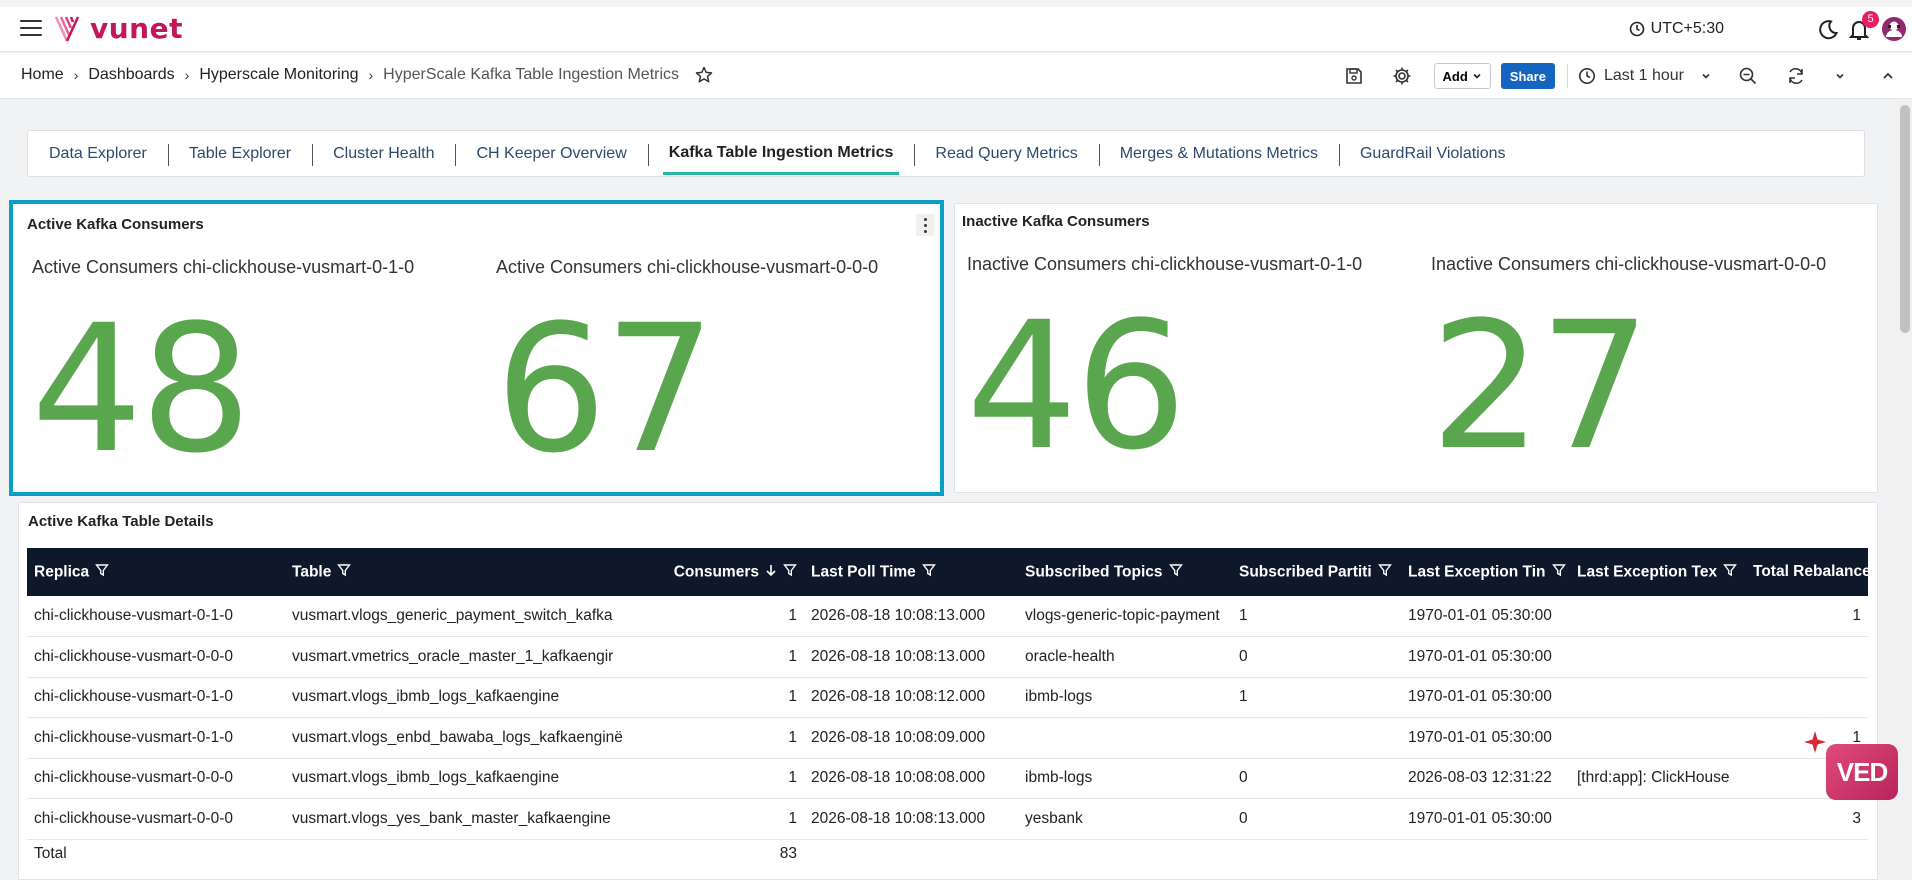 The height and width of the screenshot is (880, 1912). I want to click on column-label: Last Exception Tex, so click(1647, 572).